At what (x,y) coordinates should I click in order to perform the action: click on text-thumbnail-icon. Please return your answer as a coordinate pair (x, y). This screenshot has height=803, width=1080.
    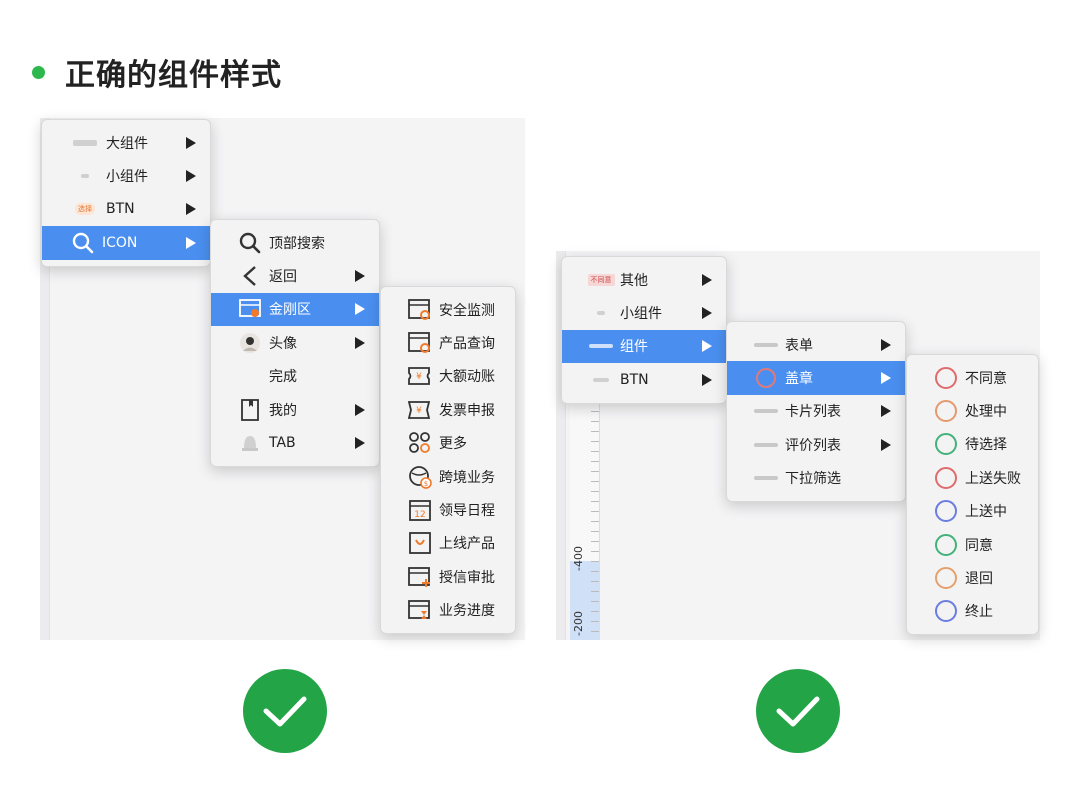
    Looking at the image, I should click on (601, 346).